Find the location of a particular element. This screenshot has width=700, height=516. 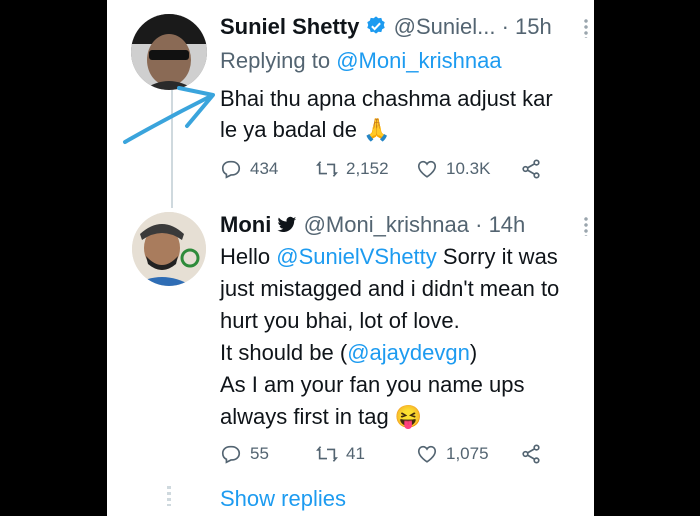

tweet2-author-name: Moni is located at coordinates (245, 224).